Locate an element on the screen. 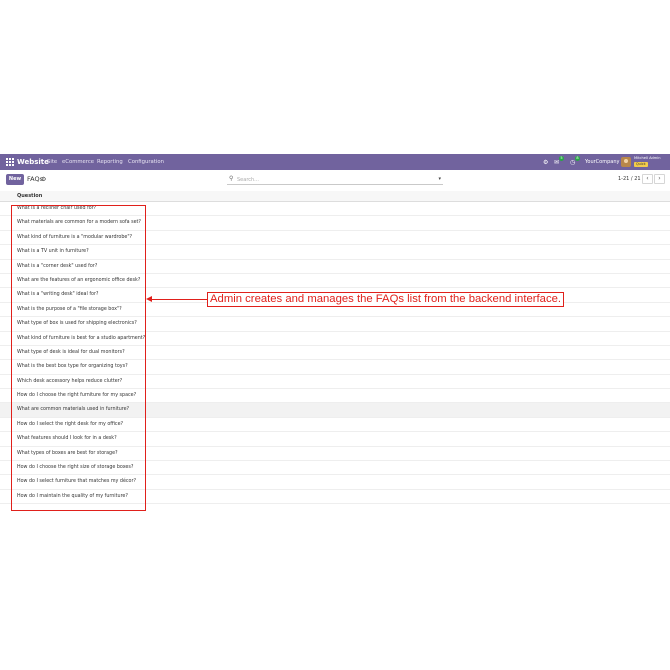  row-question: What is a "corner desk" used for? is located at coordinates (57, 267).